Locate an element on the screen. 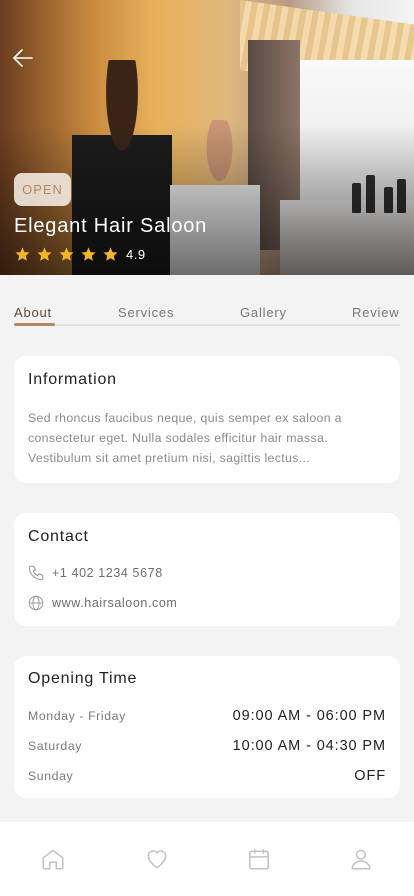 This screenshot has height=896, width=414. arrow-left-icon is located at coordinates (23, 58).